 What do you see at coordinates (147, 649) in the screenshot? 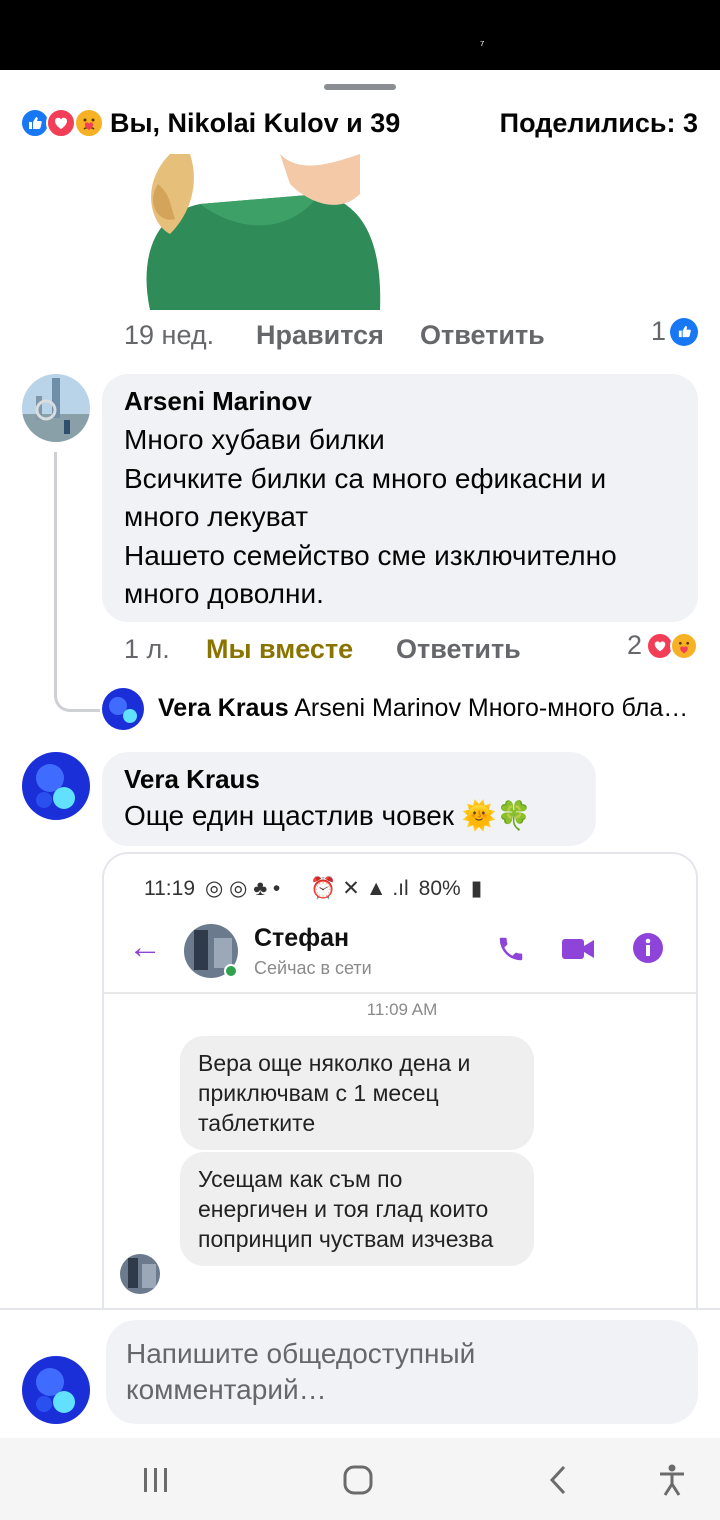
I see `comment-time: 1 л.` at bounding box center [147, 649].